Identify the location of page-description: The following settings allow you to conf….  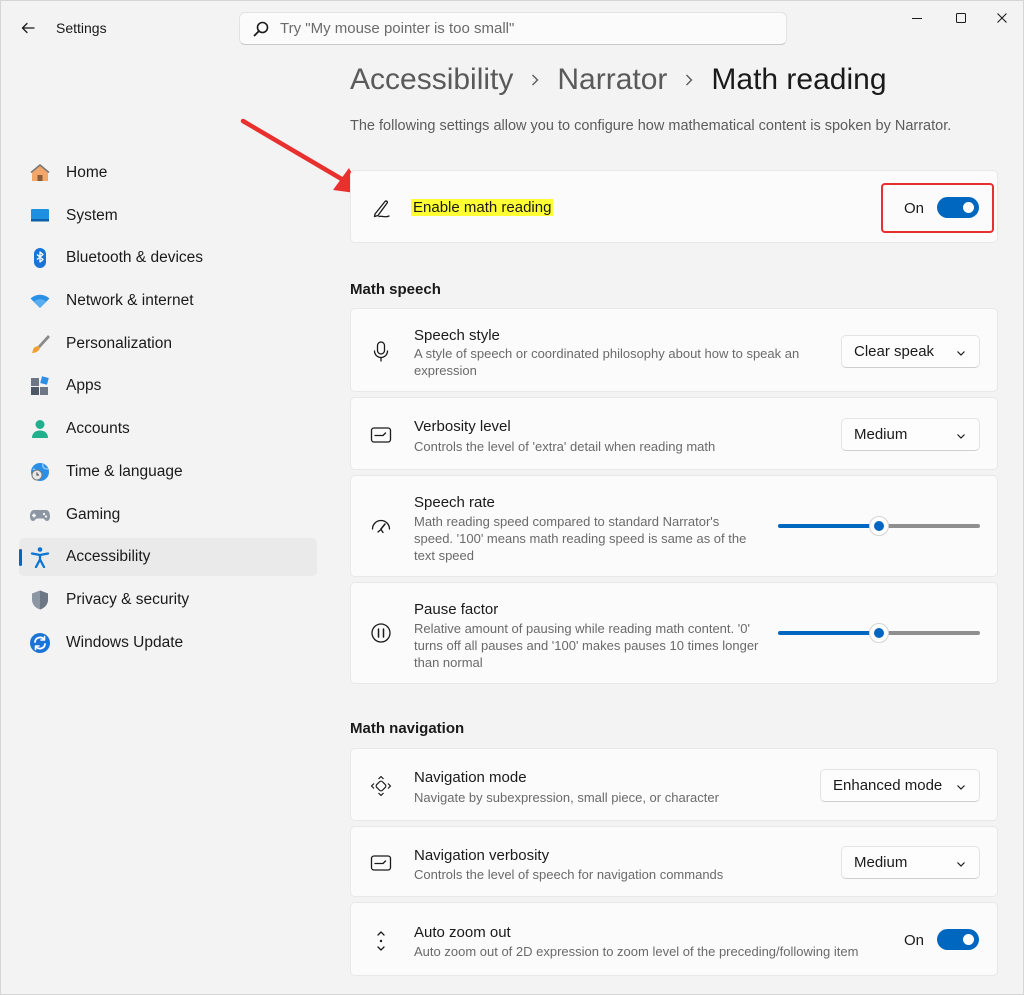
(651, 126).